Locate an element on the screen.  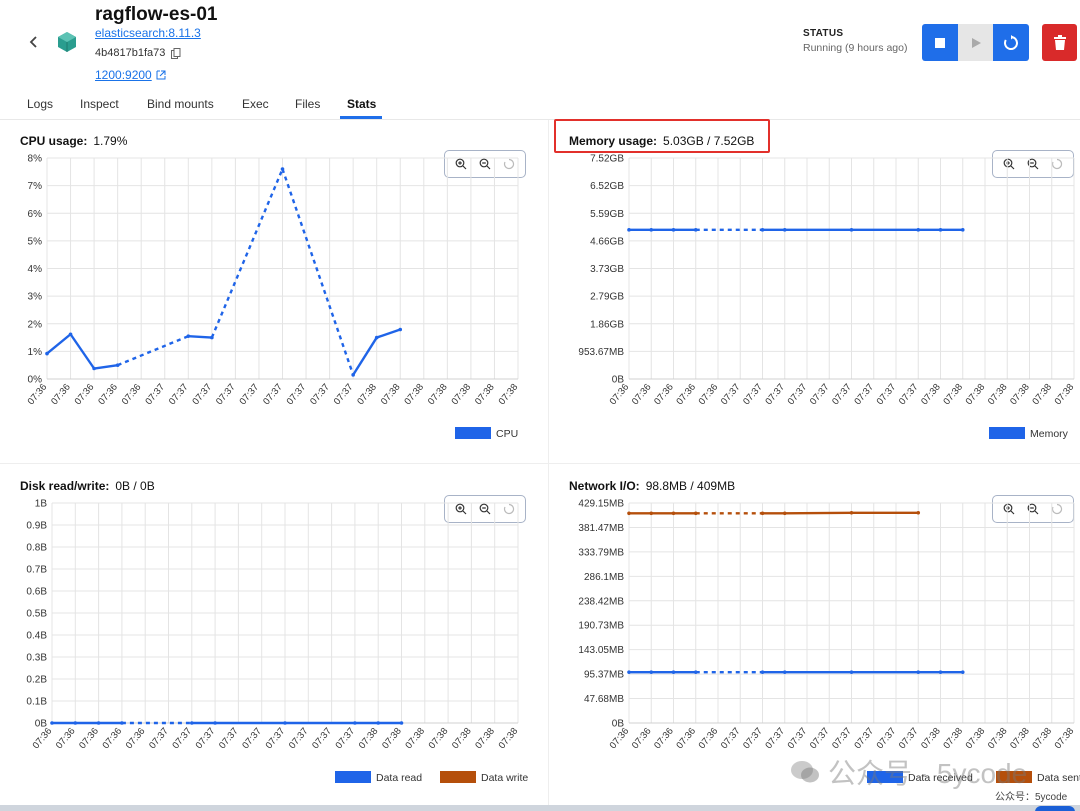
watermark-small: 公众号：5ycode is located at coordinates (1031, 797).